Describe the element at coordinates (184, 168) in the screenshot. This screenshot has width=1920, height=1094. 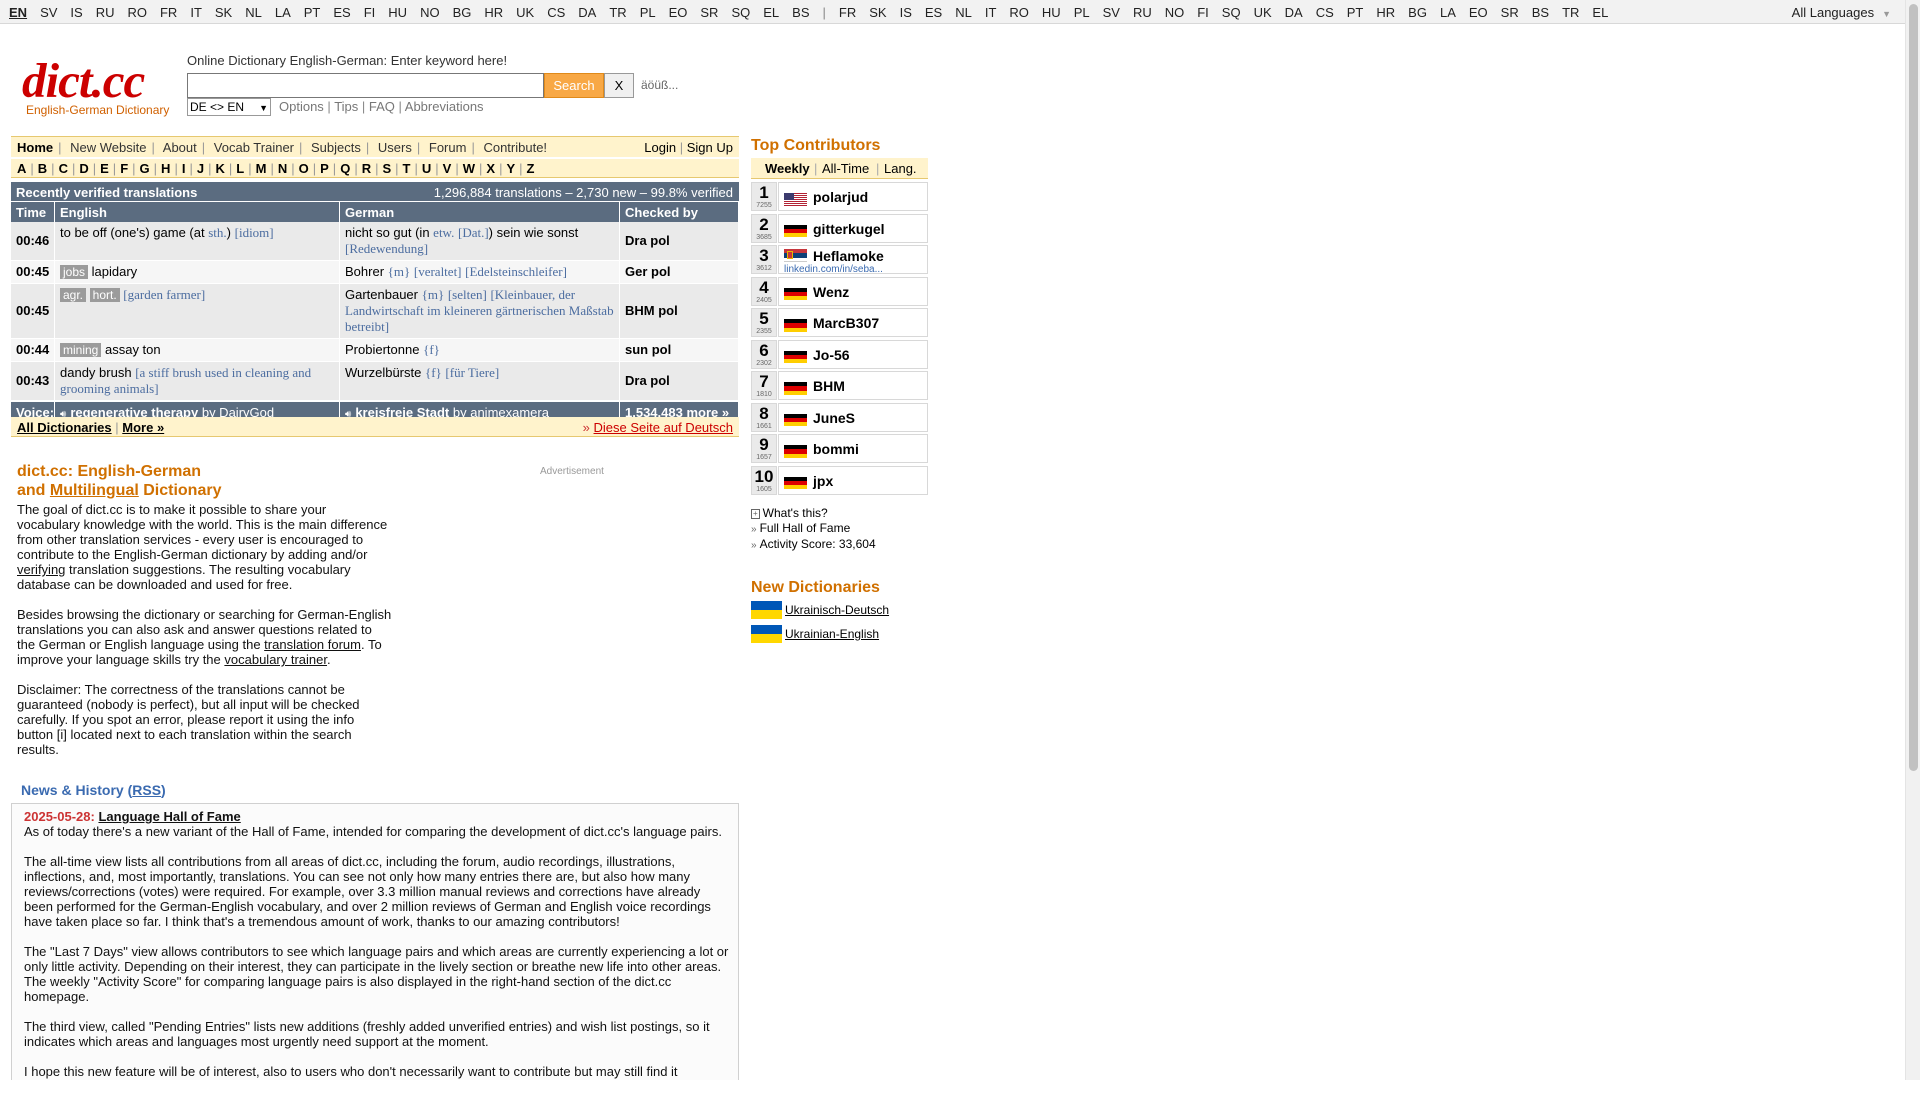
I see `alphabet-letter: I` at that location.